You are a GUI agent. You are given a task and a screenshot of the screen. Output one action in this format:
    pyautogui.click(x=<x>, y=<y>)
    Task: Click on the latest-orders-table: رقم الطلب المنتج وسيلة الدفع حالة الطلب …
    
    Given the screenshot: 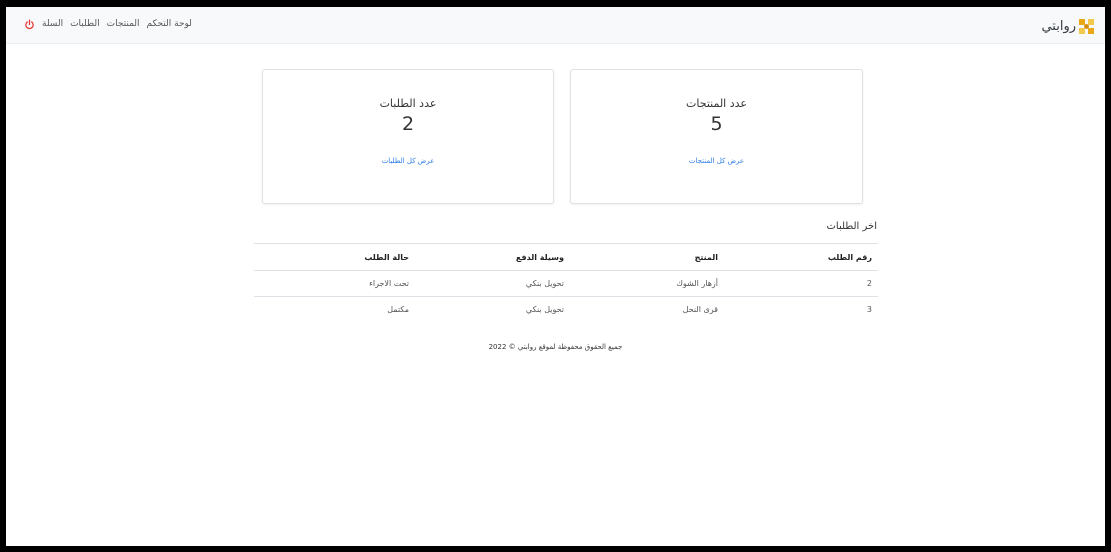 What is the action you would take?
    pyautogui.click(x=566, y=283)
    